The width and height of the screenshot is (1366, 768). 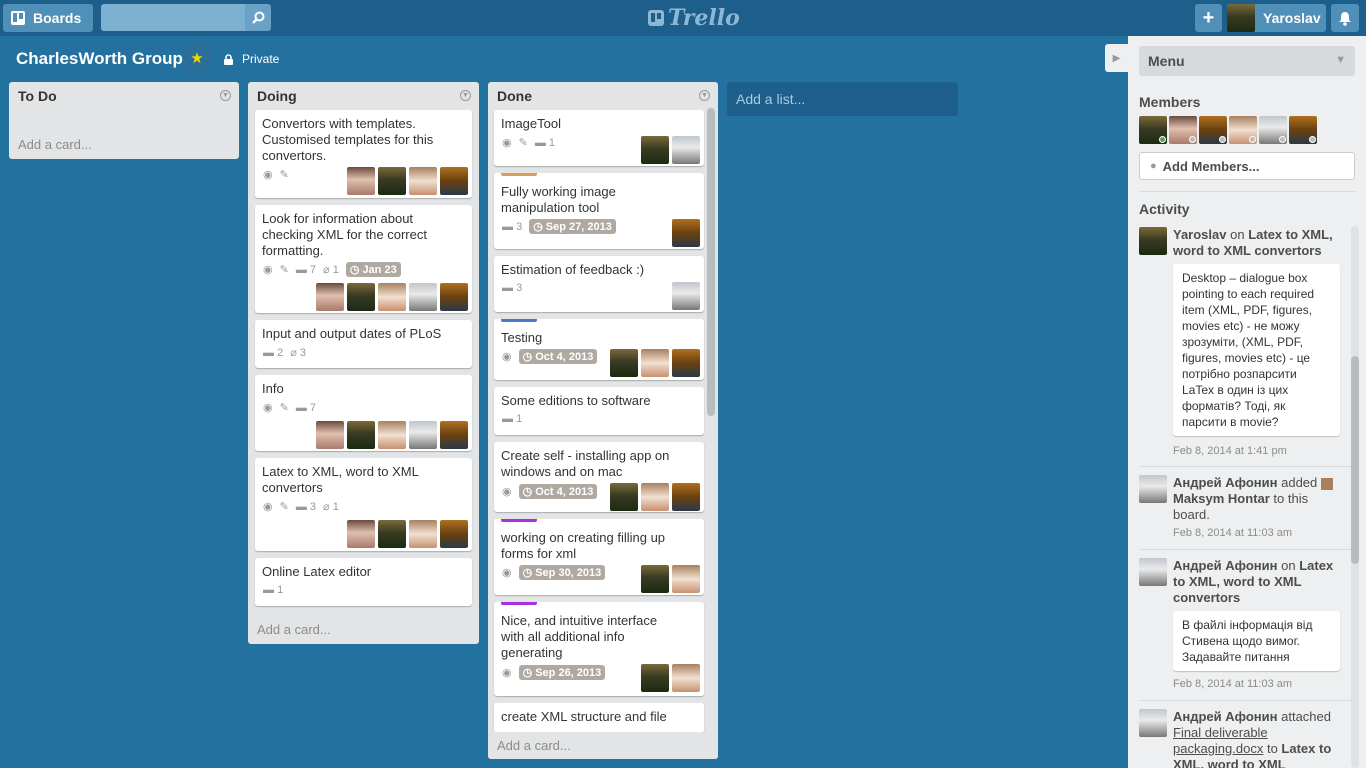 What do you see at coordinates (363, 413) in the screenshot?
I see `card: Info ◉ ✎ ▬ 7` at bounding box center [363, 413].